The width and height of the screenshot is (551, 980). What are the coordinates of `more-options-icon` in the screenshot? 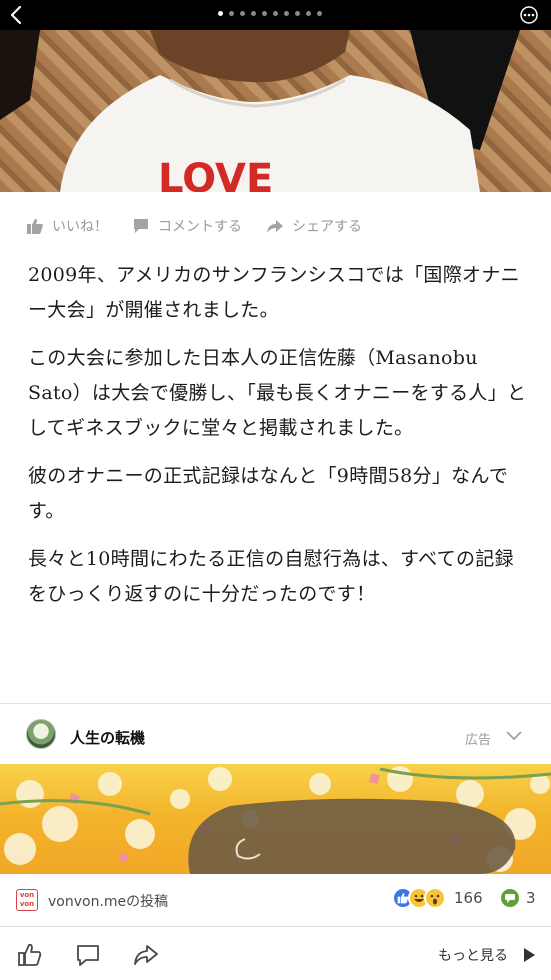 It's located at (529, 15).